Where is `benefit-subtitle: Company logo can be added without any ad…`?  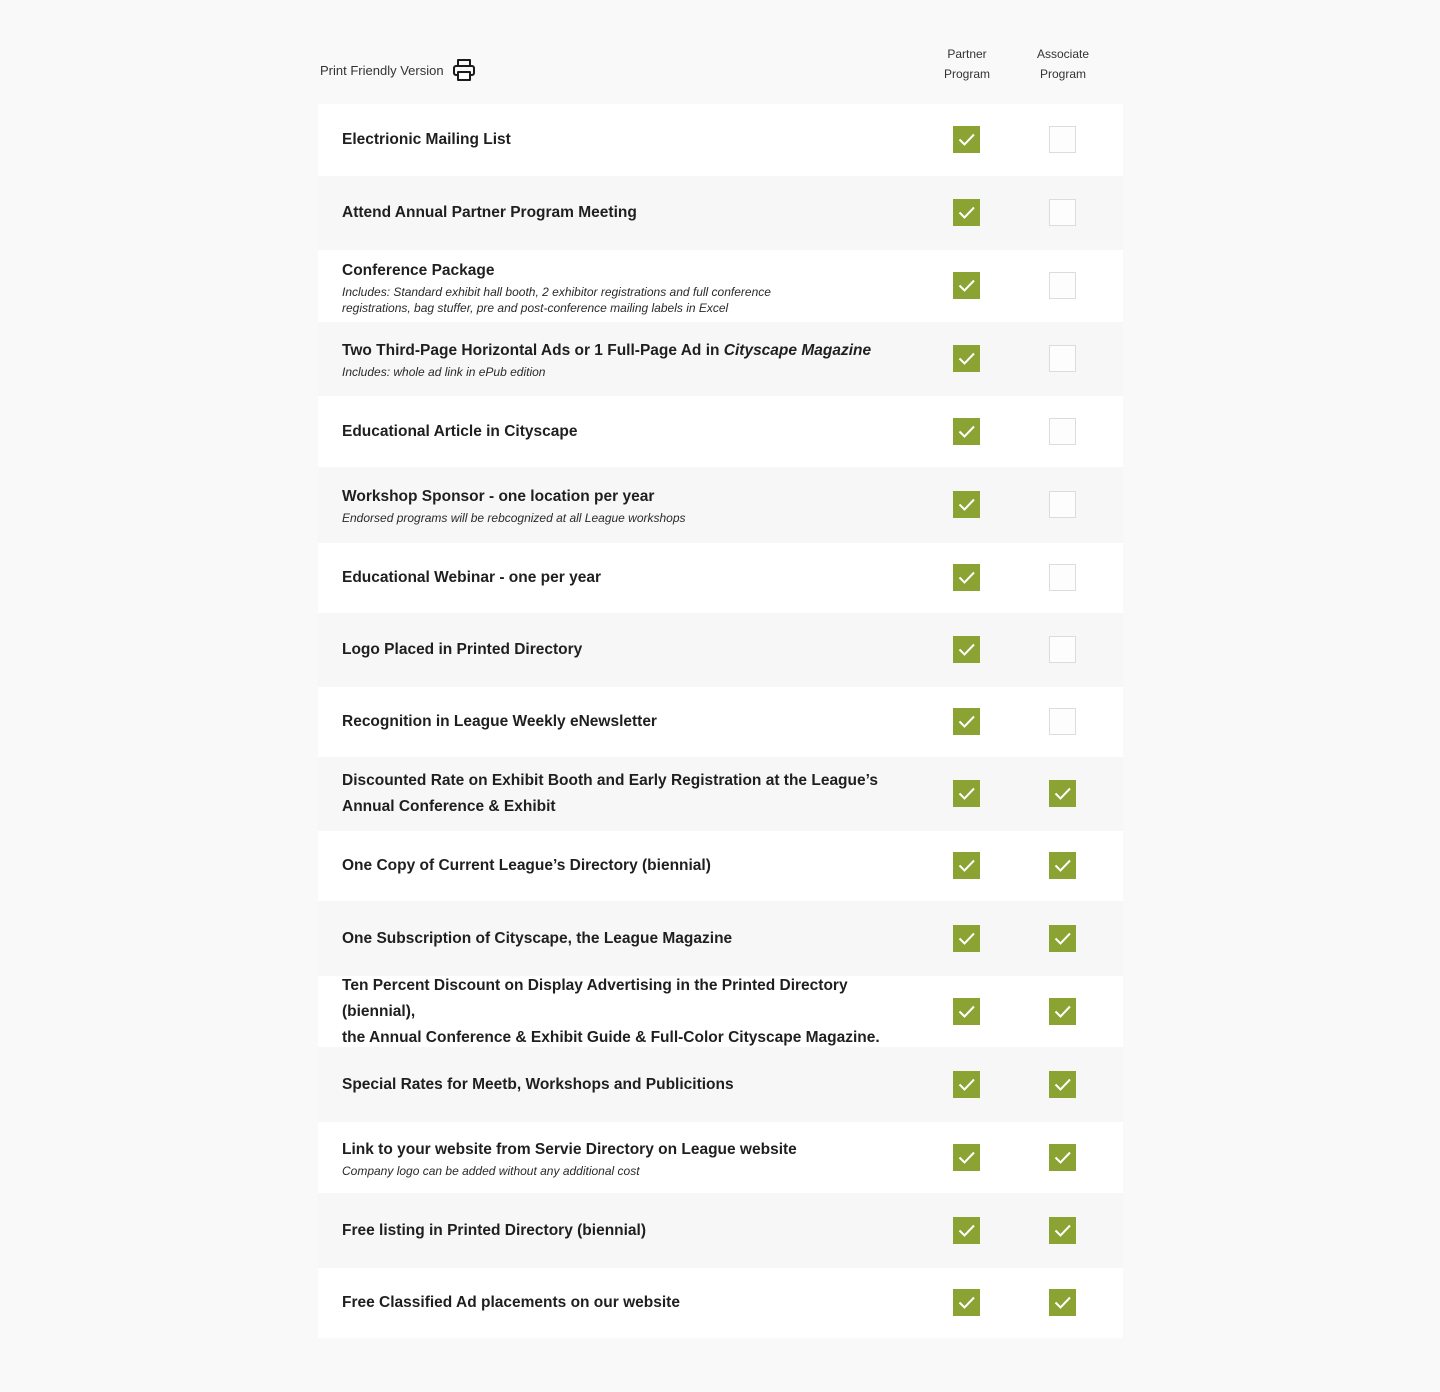
benefit-subtitle: Company logo can be added without any ad… is located at coordinates (491, 1170).